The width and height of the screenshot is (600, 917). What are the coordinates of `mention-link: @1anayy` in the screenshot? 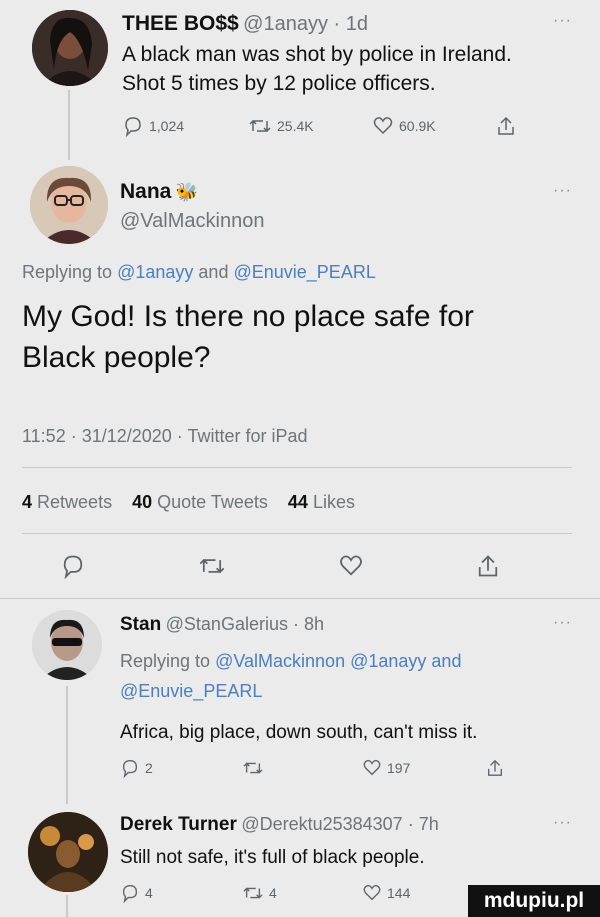 It's located at (155, 272).